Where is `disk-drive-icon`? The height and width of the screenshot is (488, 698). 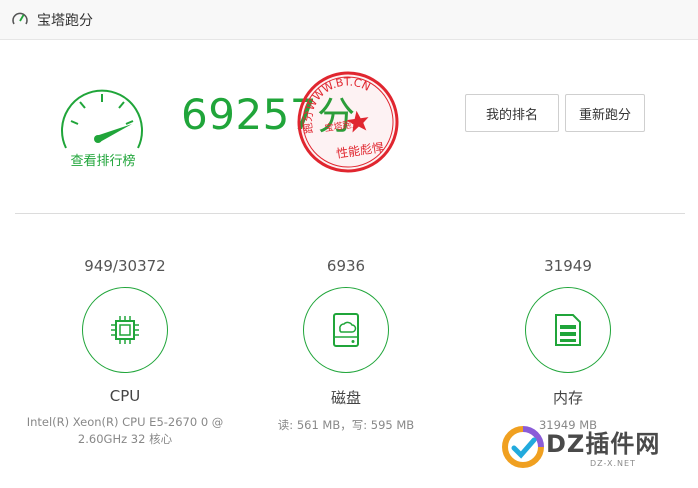
disk-drive-icon is located at coordinates (346, 330).